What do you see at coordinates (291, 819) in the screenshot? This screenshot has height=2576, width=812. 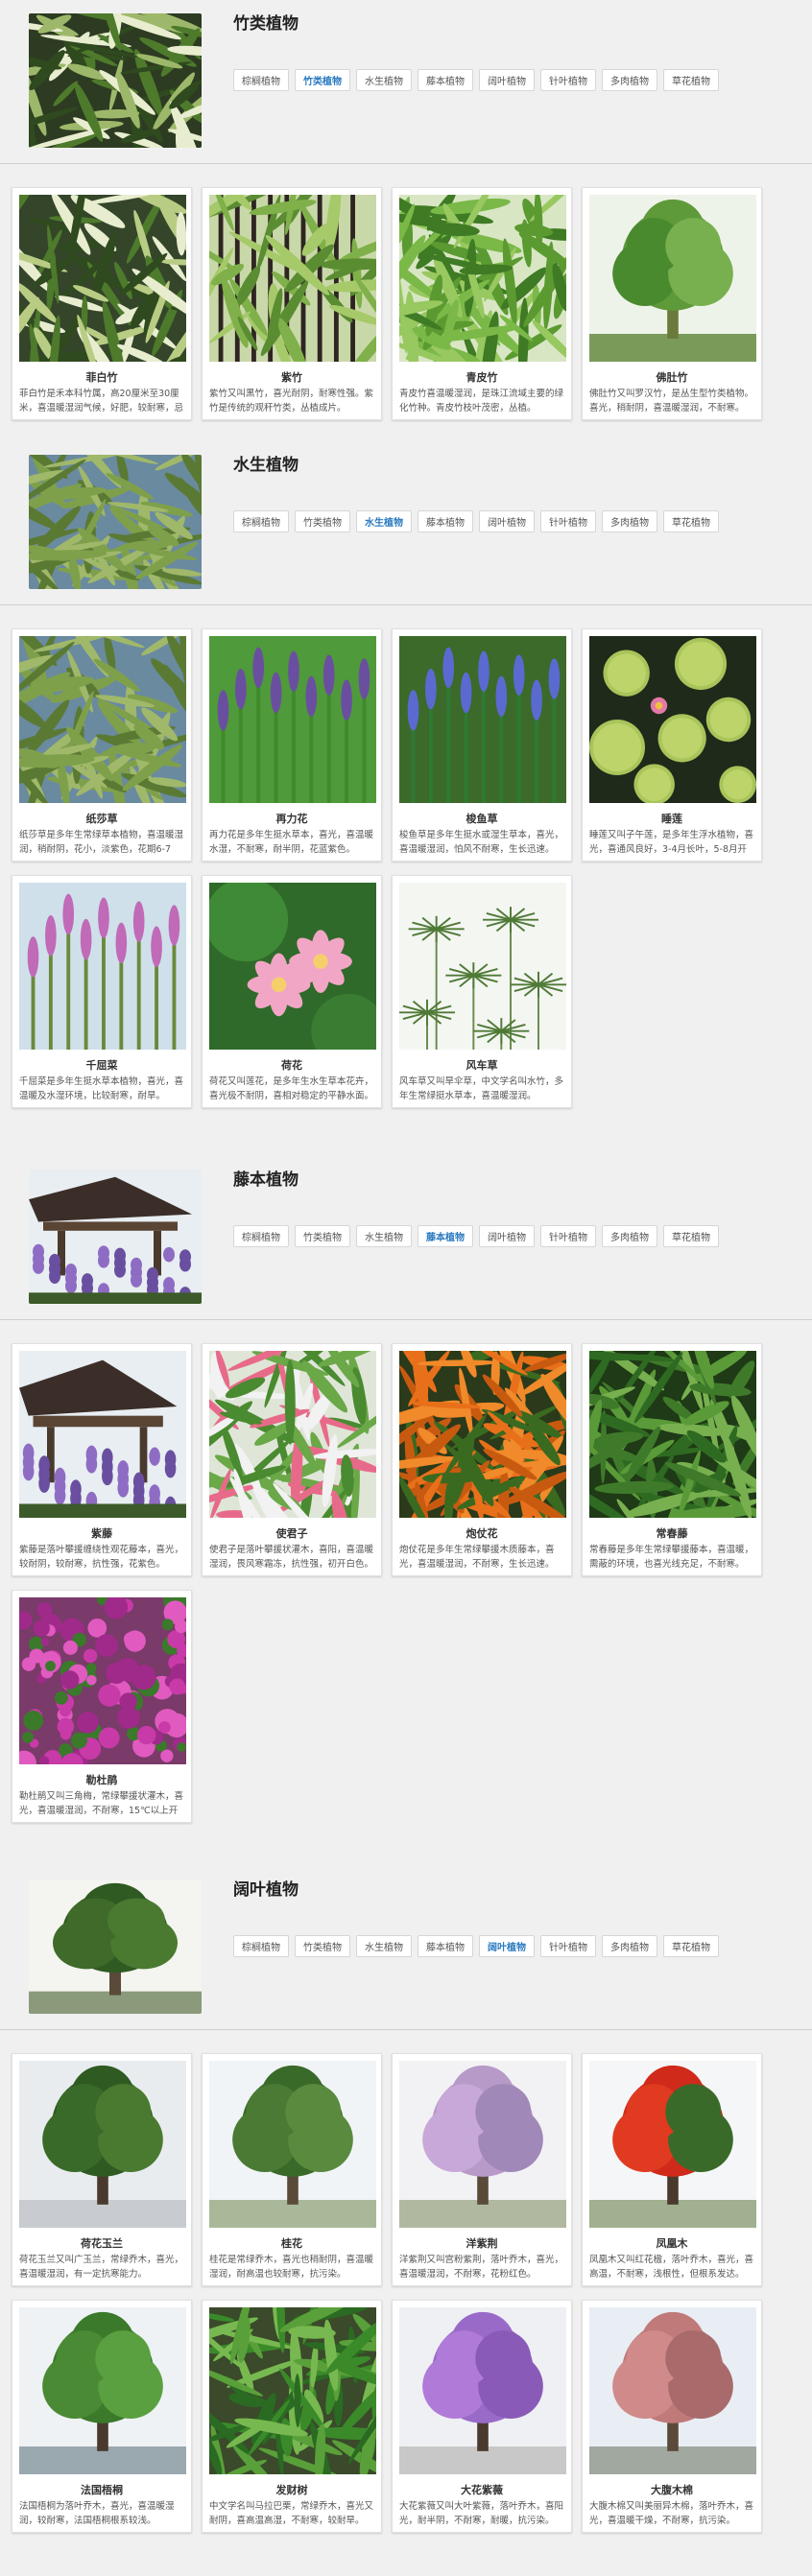 I see `plant-name: 再力花` at bounding box center [291, 819].